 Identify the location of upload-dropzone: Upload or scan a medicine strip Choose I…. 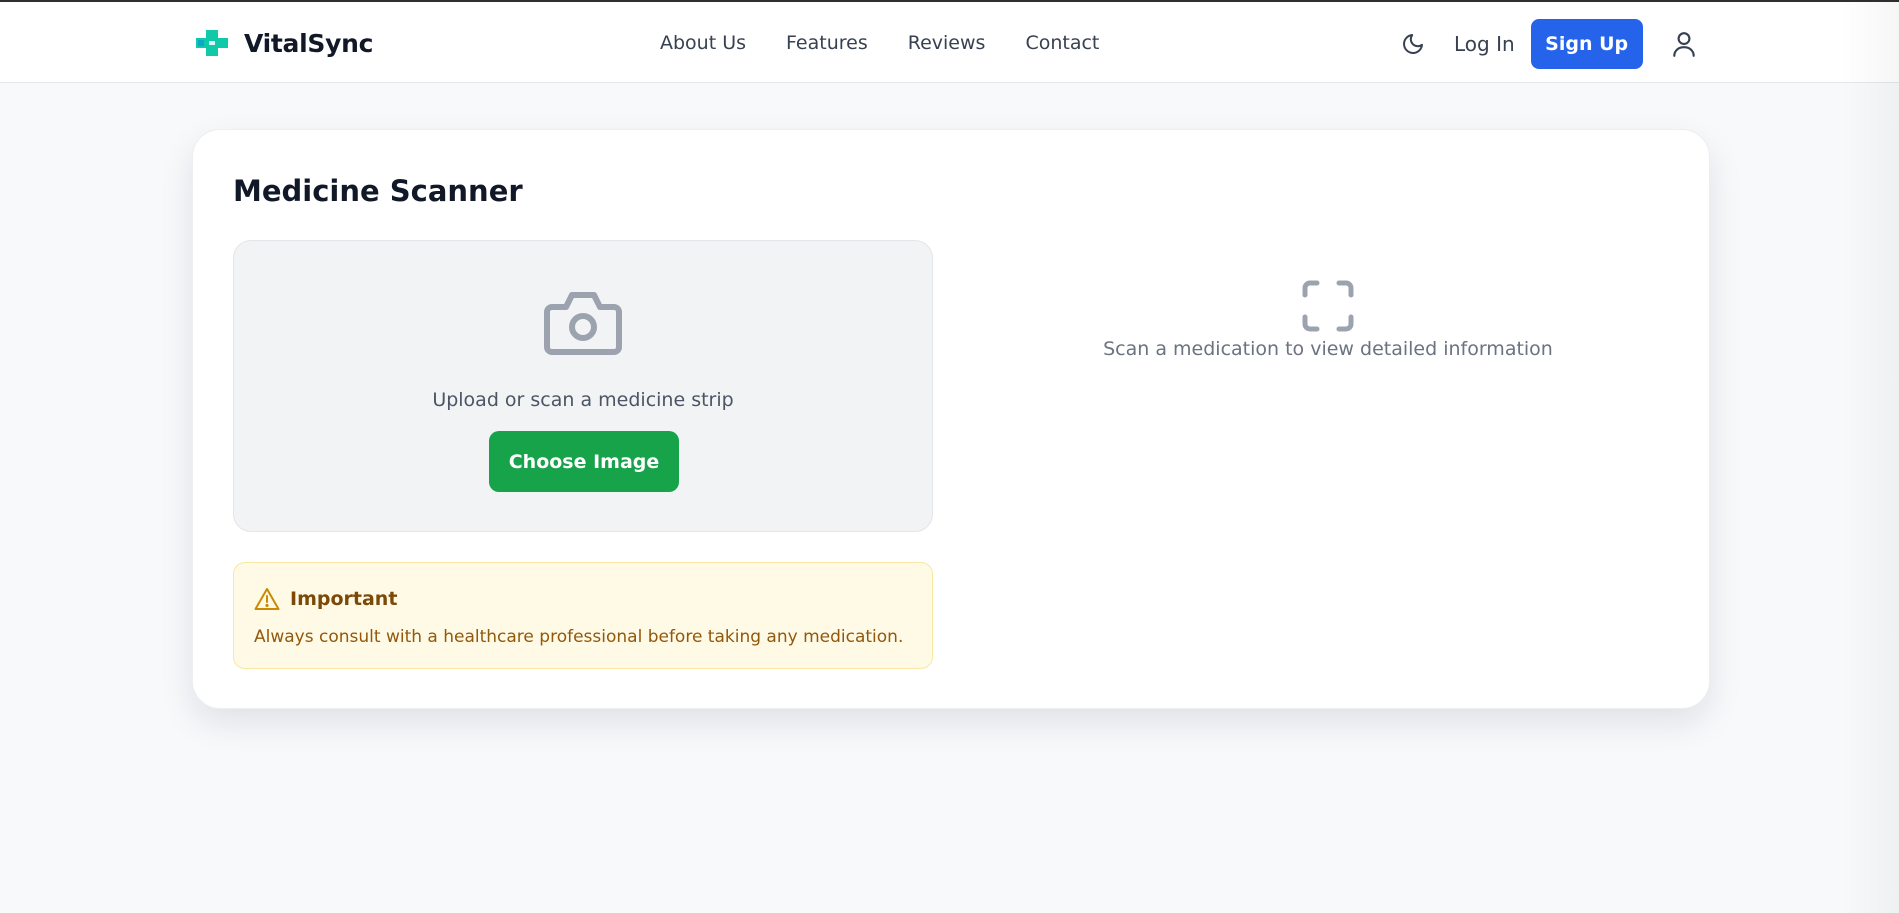
(583, 386).